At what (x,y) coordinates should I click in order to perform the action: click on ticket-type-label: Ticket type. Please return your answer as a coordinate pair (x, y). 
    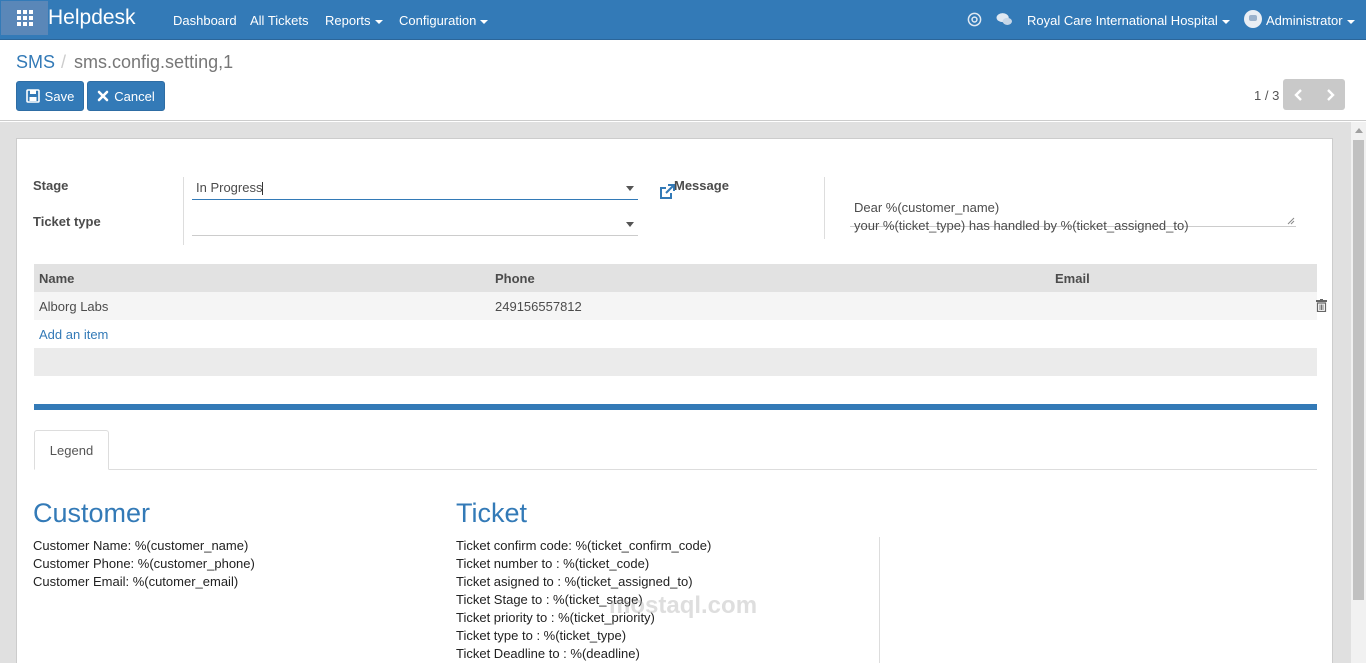
    Looking at the image, I should click on (67, 221).